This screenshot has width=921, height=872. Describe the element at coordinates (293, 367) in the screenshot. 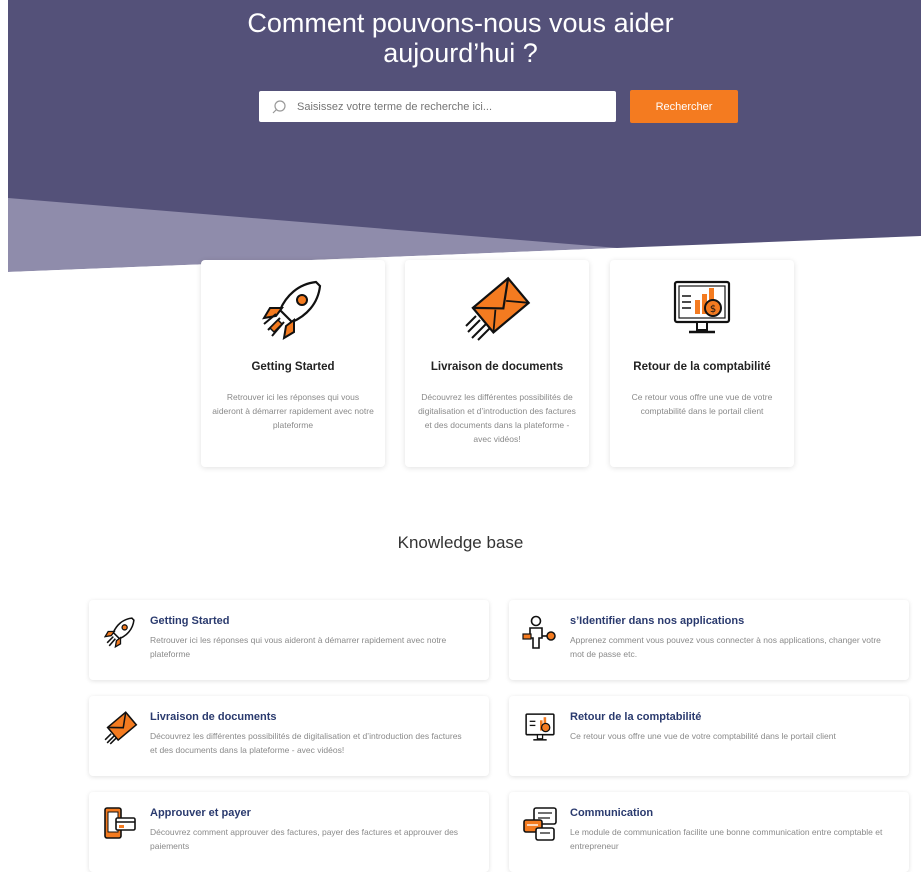

I see `feature-card-title: Getting Started` at that location.